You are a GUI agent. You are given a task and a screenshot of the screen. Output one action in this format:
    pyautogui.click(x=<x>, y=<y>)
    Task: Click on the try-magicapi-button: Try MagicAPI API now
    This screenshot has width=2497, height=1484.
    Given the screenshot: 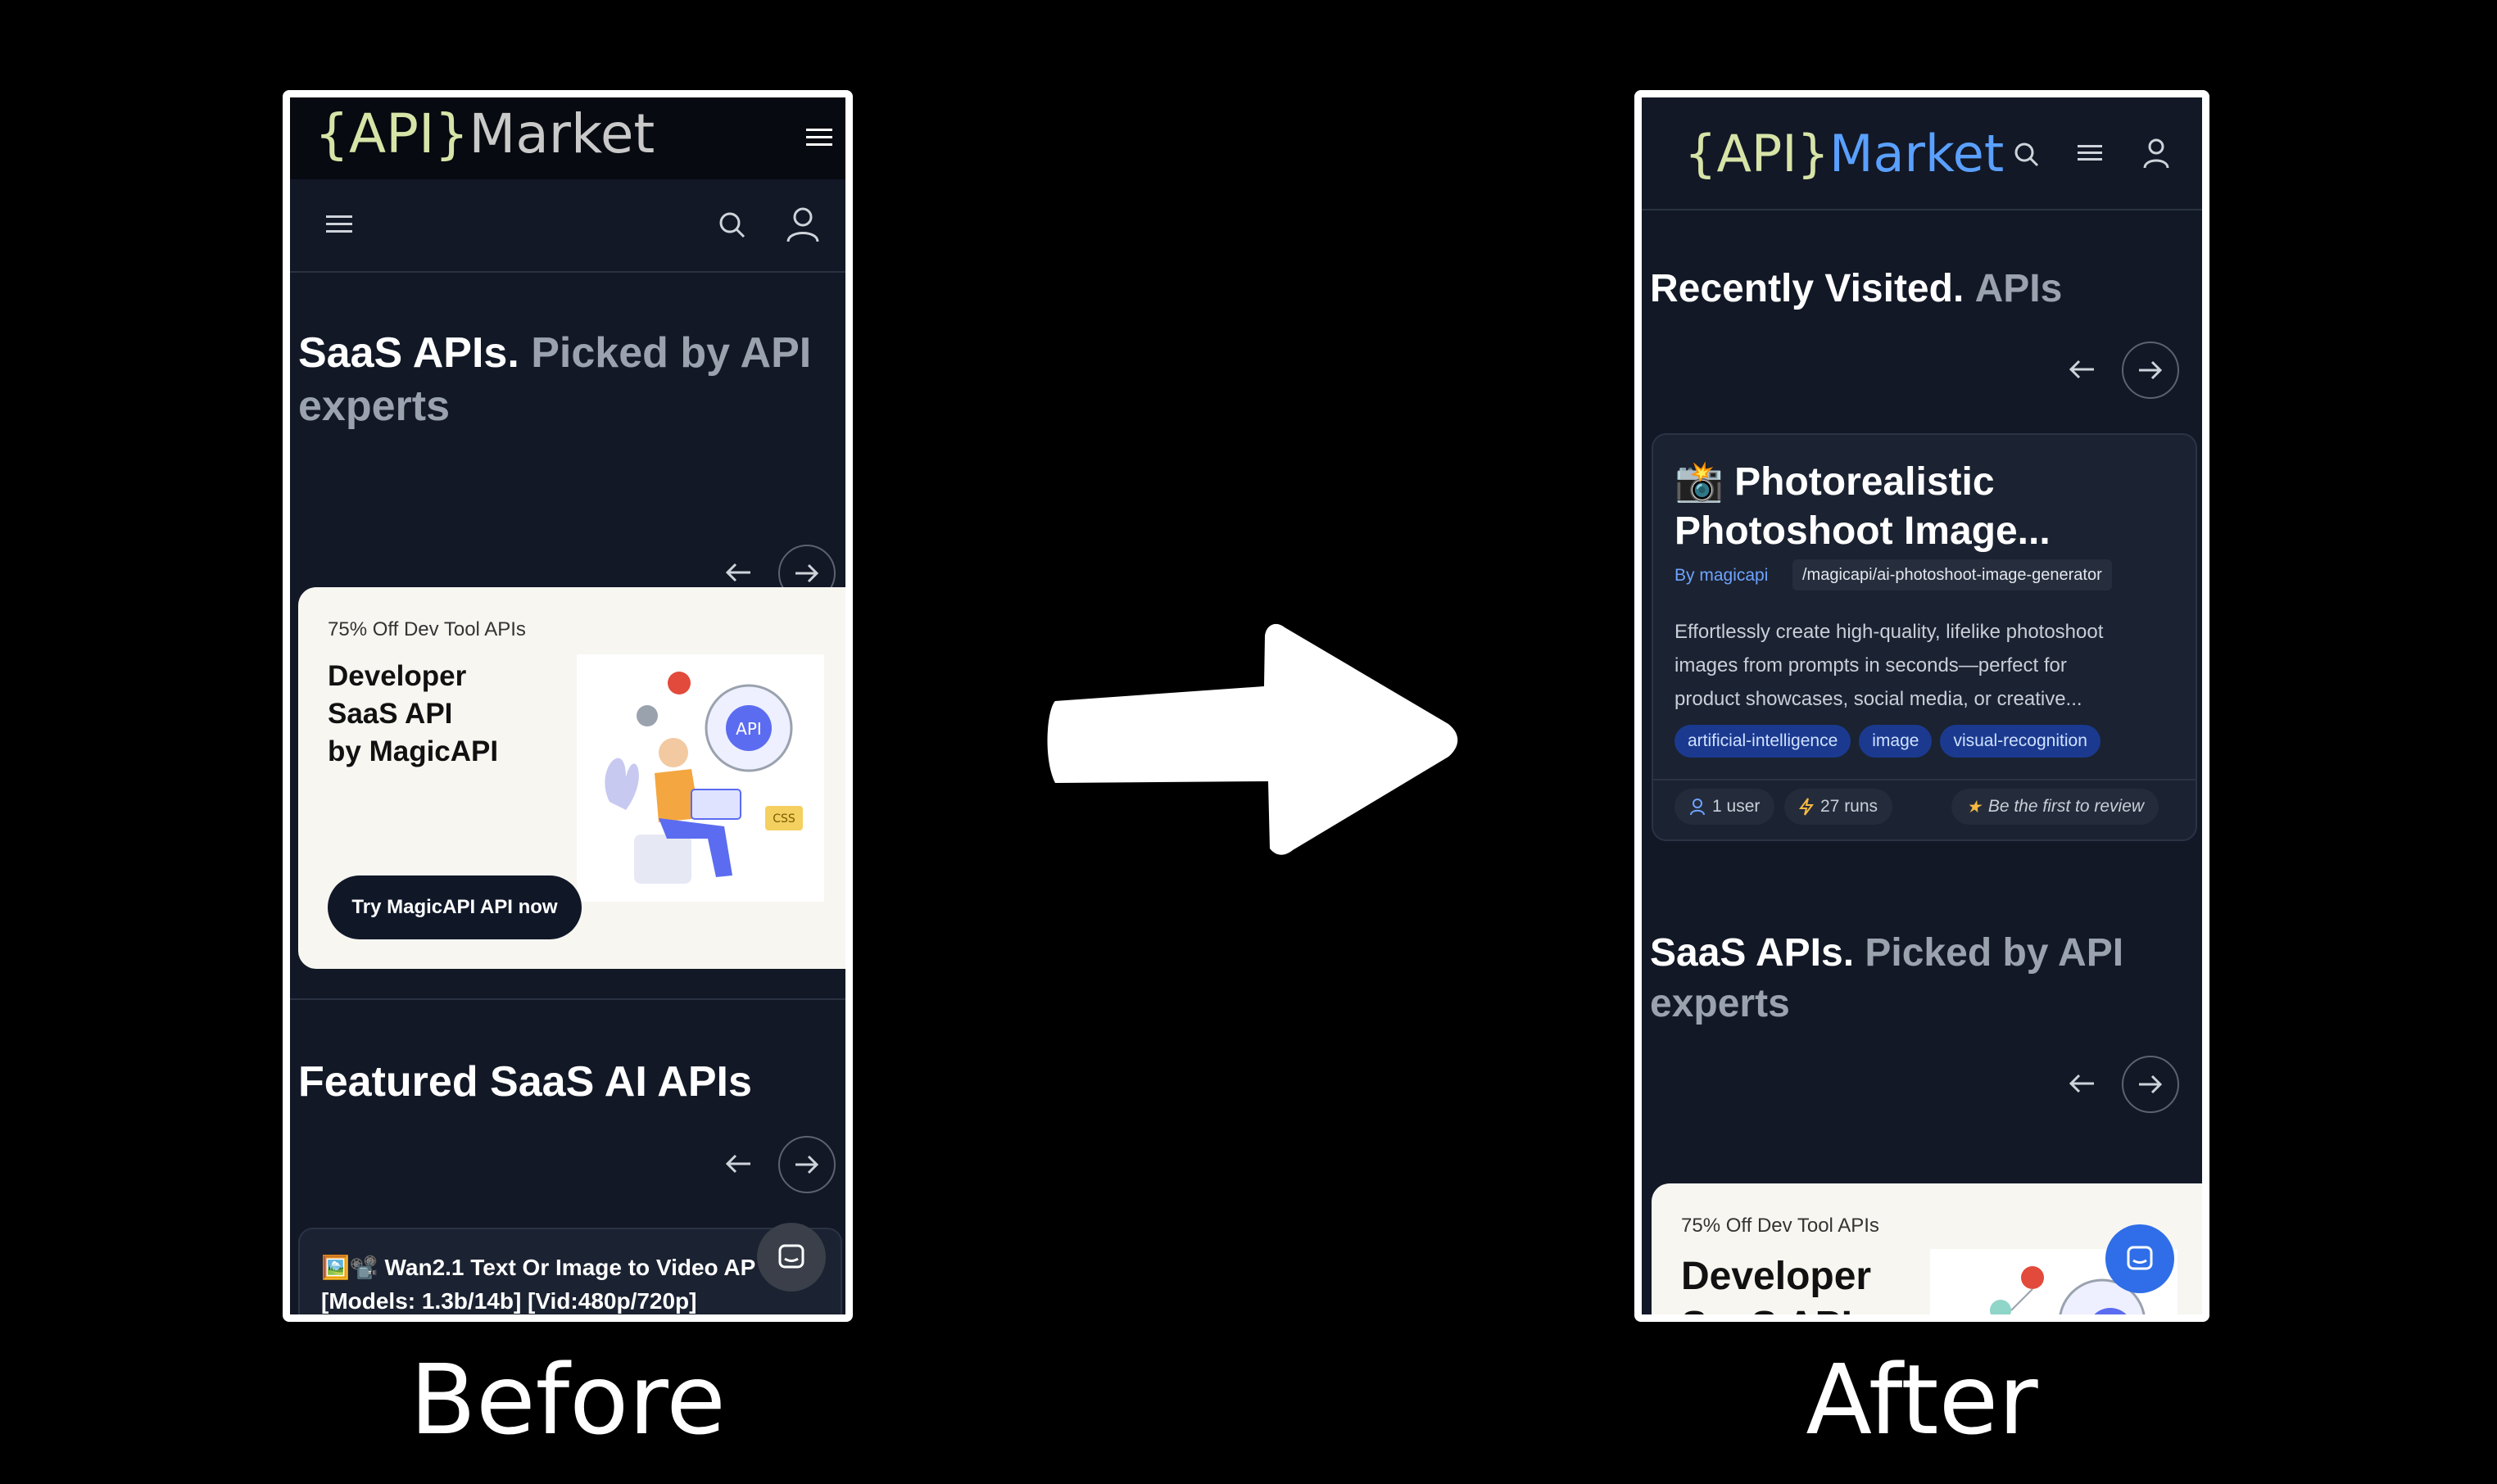 What is the action you would take?
    pyautogui.click(x=455, y=907)
    